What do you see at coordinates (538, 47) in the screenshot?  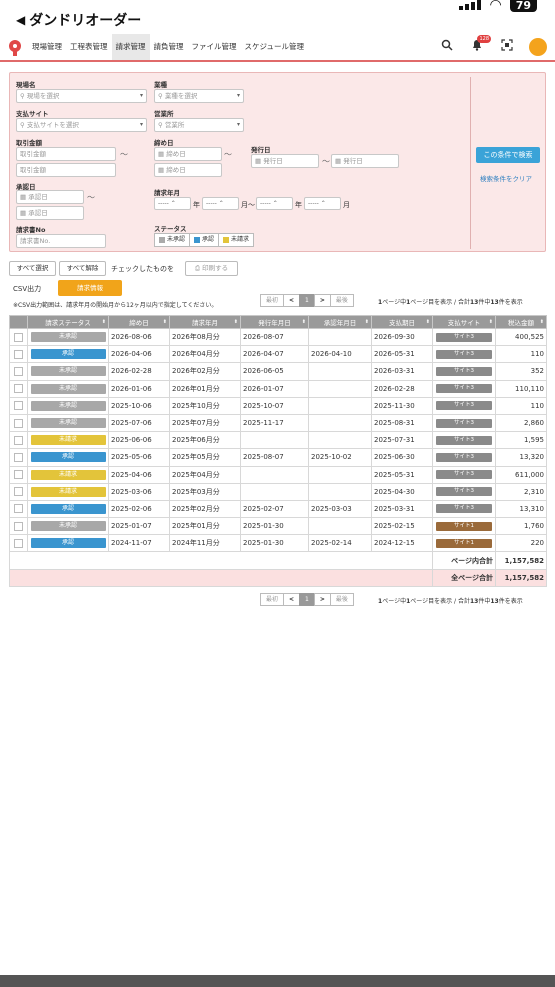 I see `user-avatar` at bounding box center [538, 47].